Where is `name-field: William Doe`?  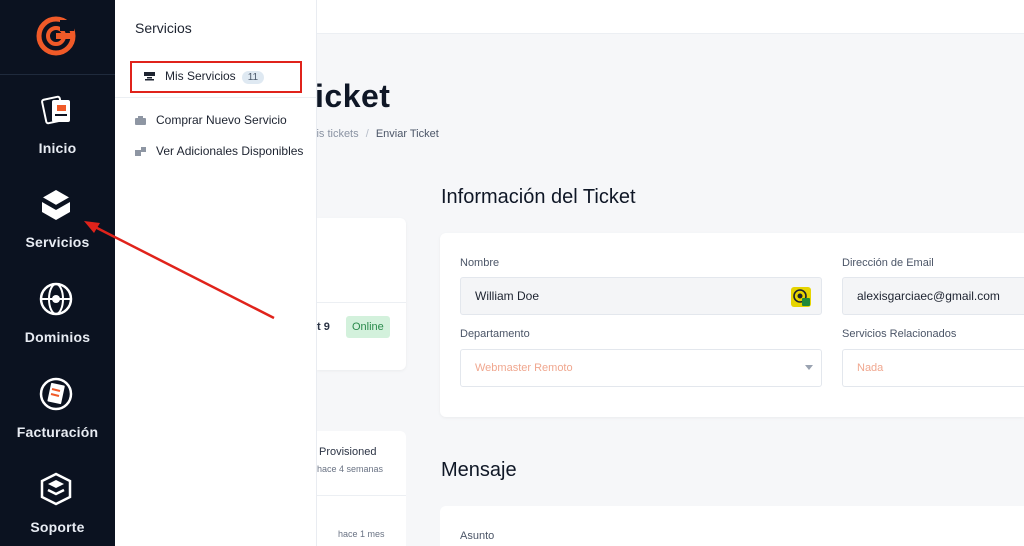
name-field: William Doe is located at coordinates (641, 296).